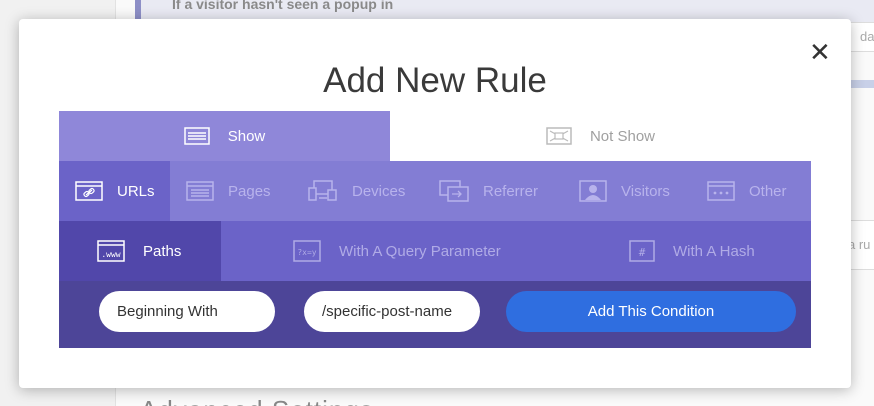 This screenshot has width=874, height=406. I want to click on subtab-query-label: With A Query Parameter, so click(420, 251).